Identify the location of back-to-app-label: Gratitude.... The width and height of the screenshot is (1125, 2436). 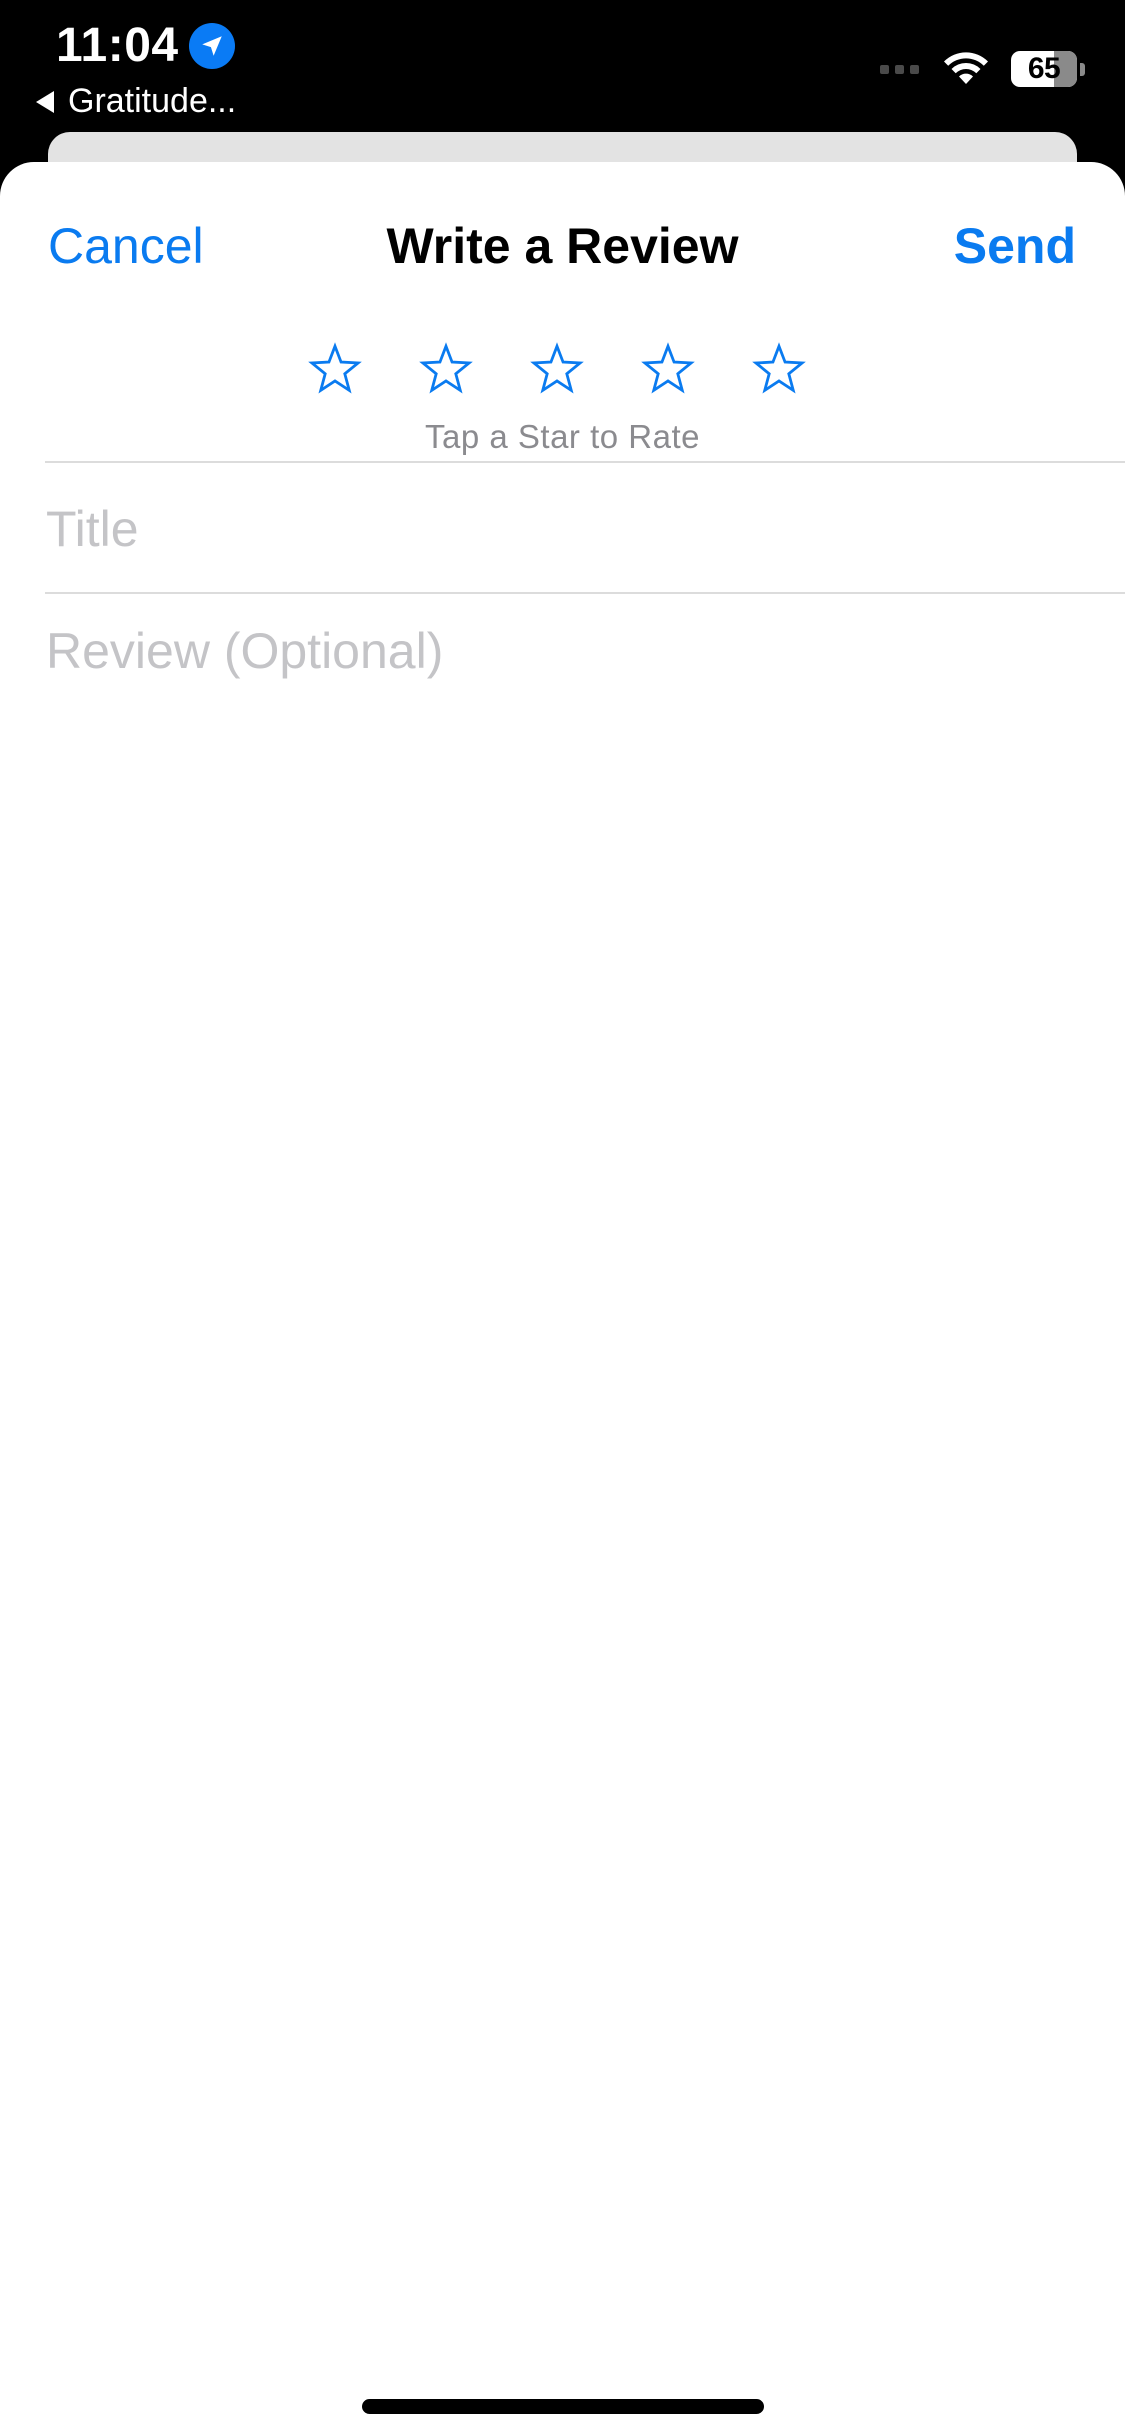
(152, 101).